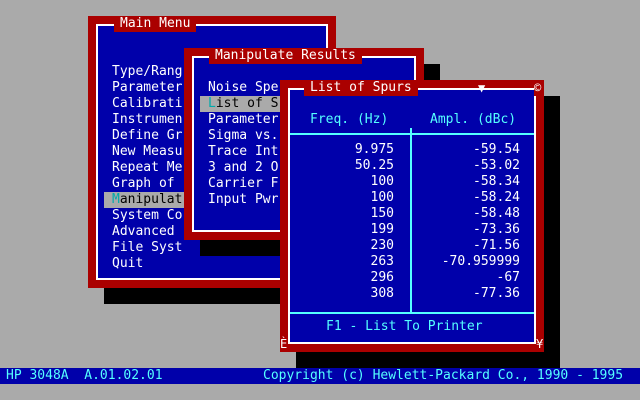  Describe the element at coordinates (212, 87) in the screenshot. I see `manipulate-menu-item-hotkey: N` at that location.